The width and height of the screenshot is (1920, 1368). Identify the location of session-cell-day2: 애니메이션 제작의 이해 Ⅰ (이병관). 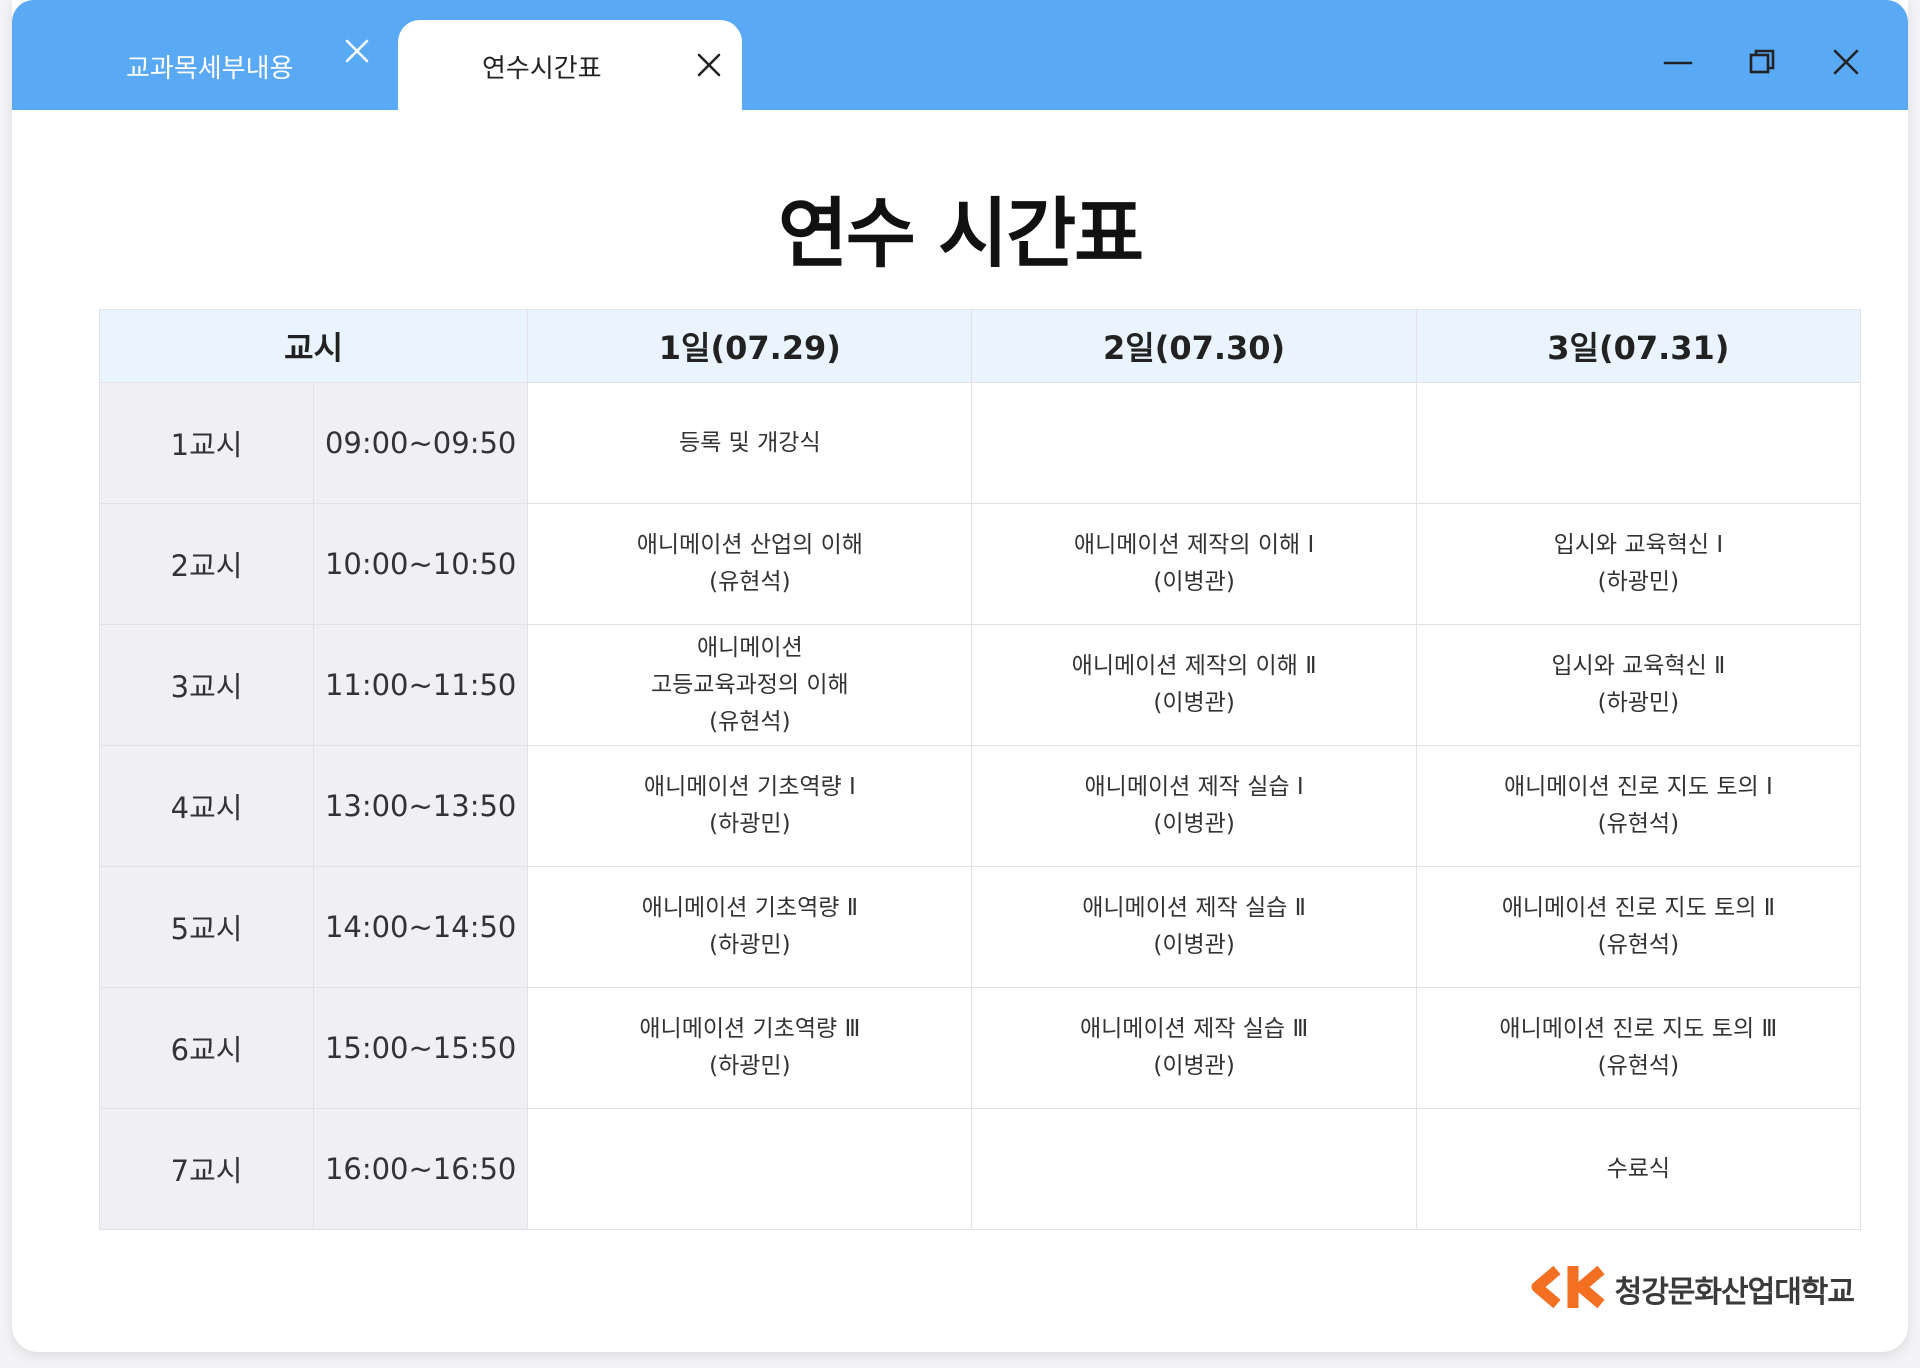
(1194, 564).